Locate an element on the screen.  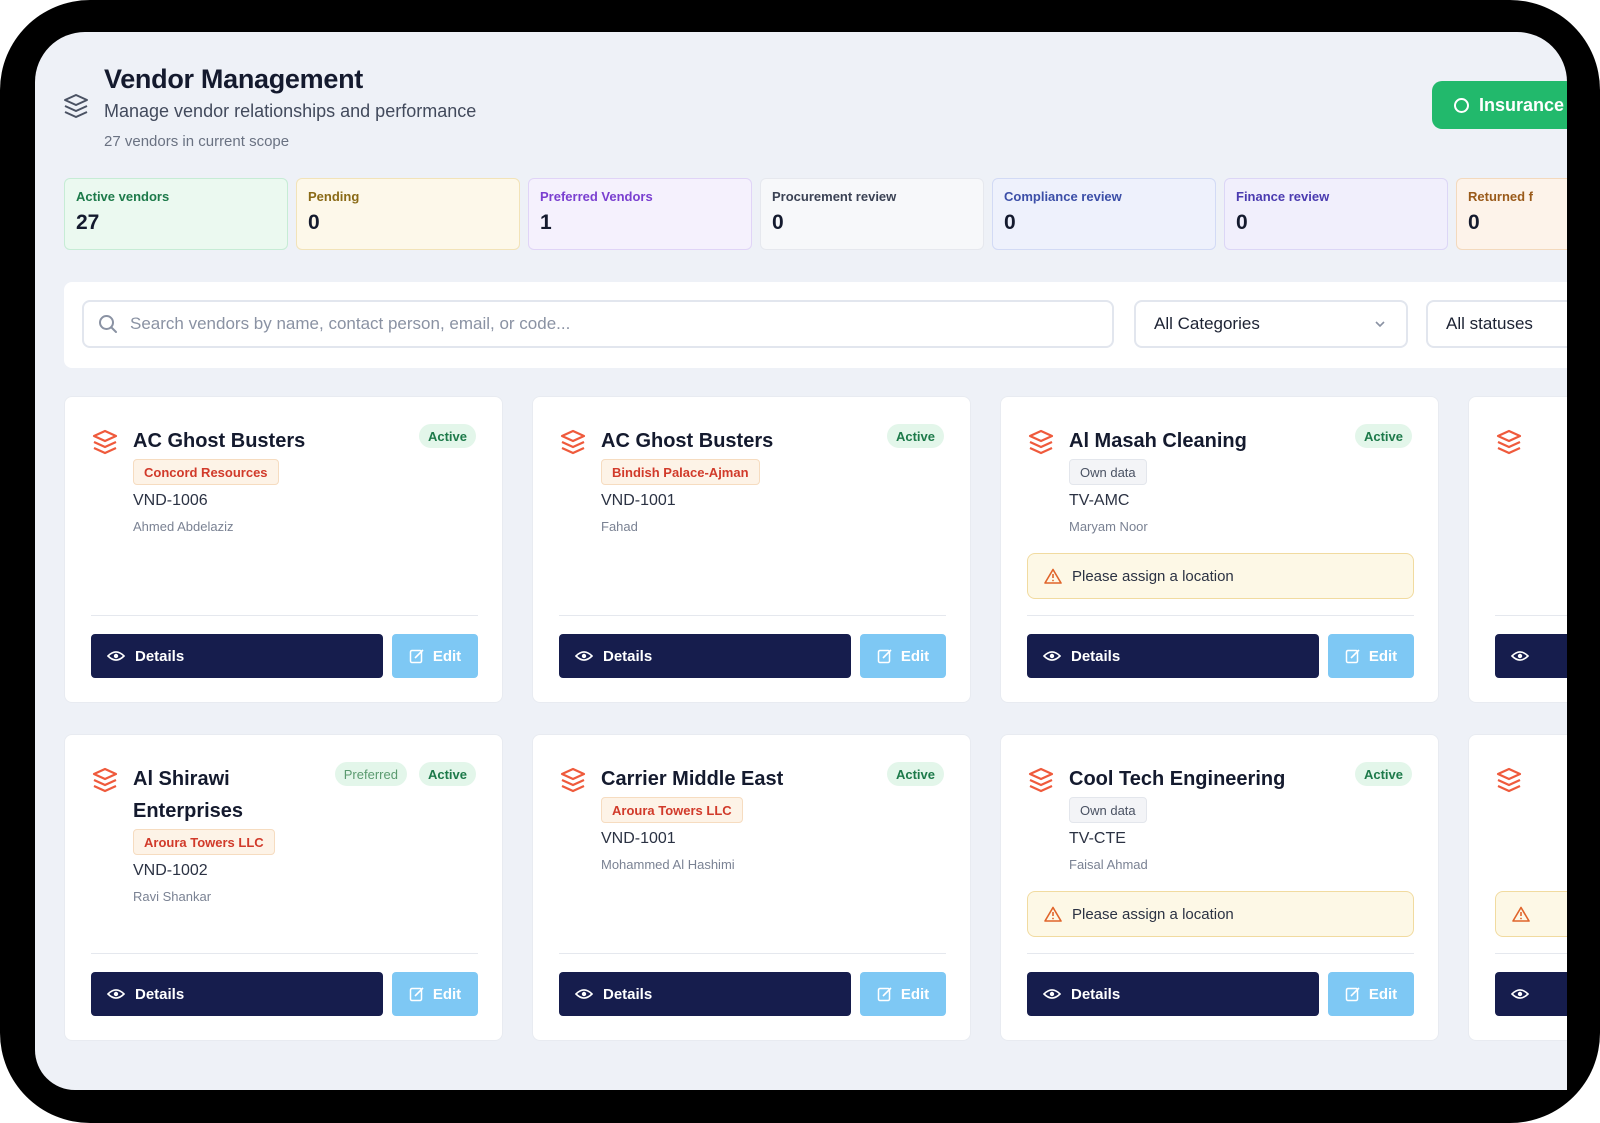
vendor-name: Al Shirawi Enterprises is located at coordinates (188, 795).